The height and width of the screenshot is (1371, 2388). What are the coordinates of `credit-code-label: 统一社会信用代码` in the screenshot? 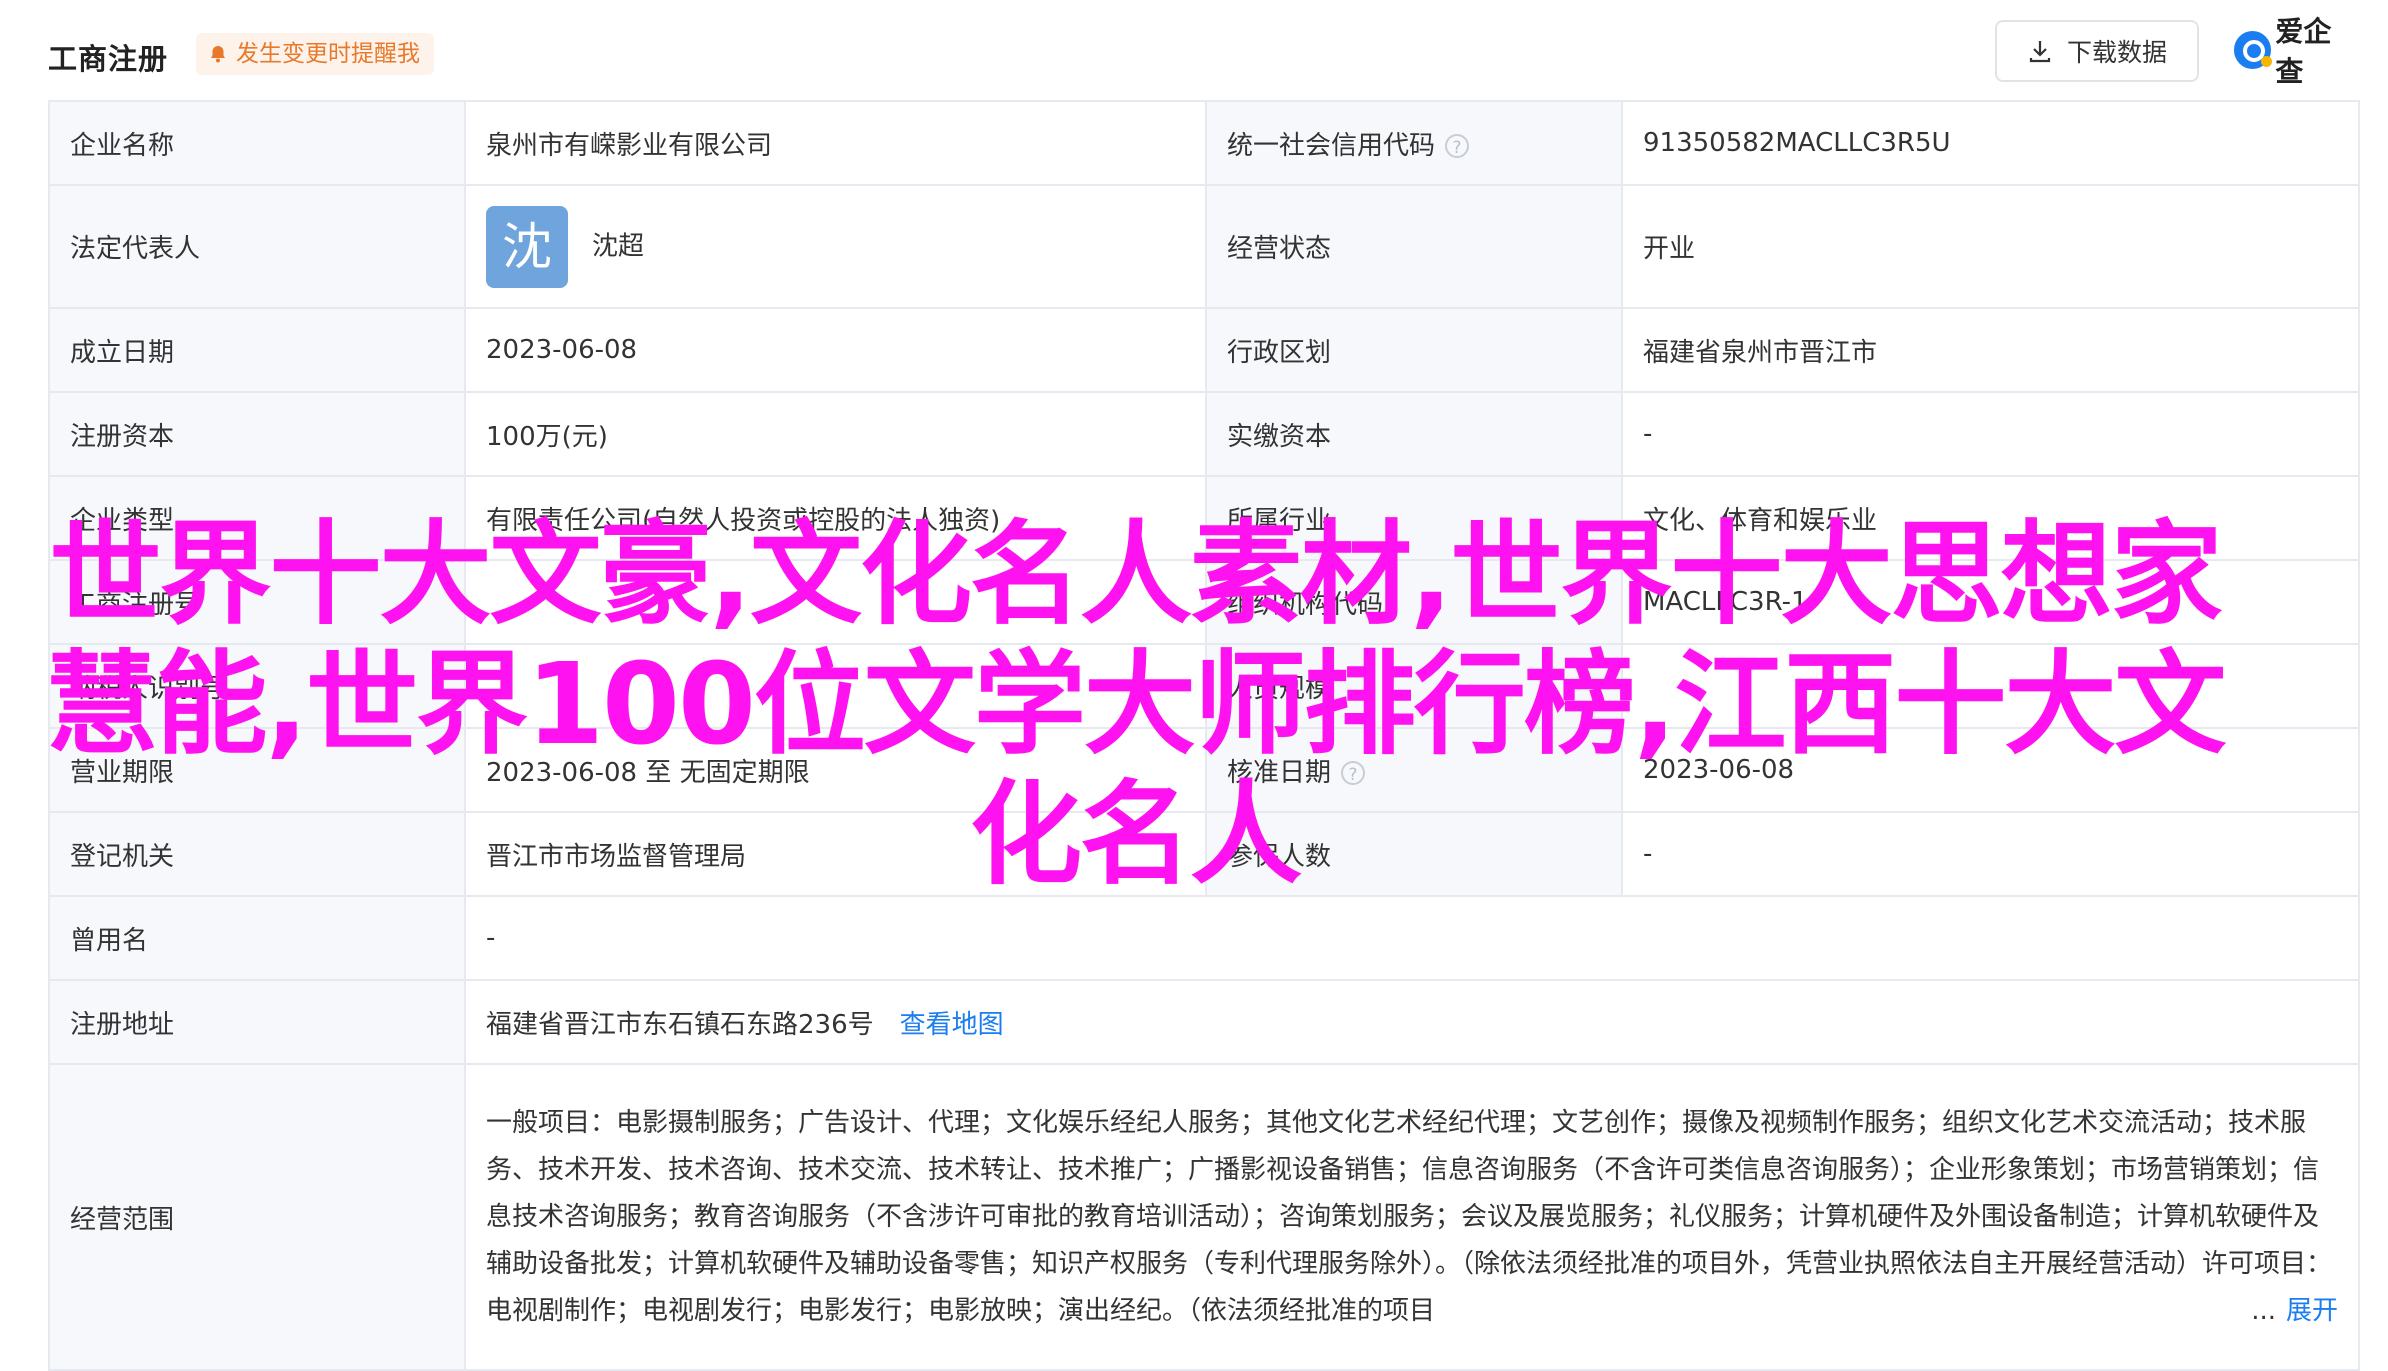 It's located at (1331, 145).